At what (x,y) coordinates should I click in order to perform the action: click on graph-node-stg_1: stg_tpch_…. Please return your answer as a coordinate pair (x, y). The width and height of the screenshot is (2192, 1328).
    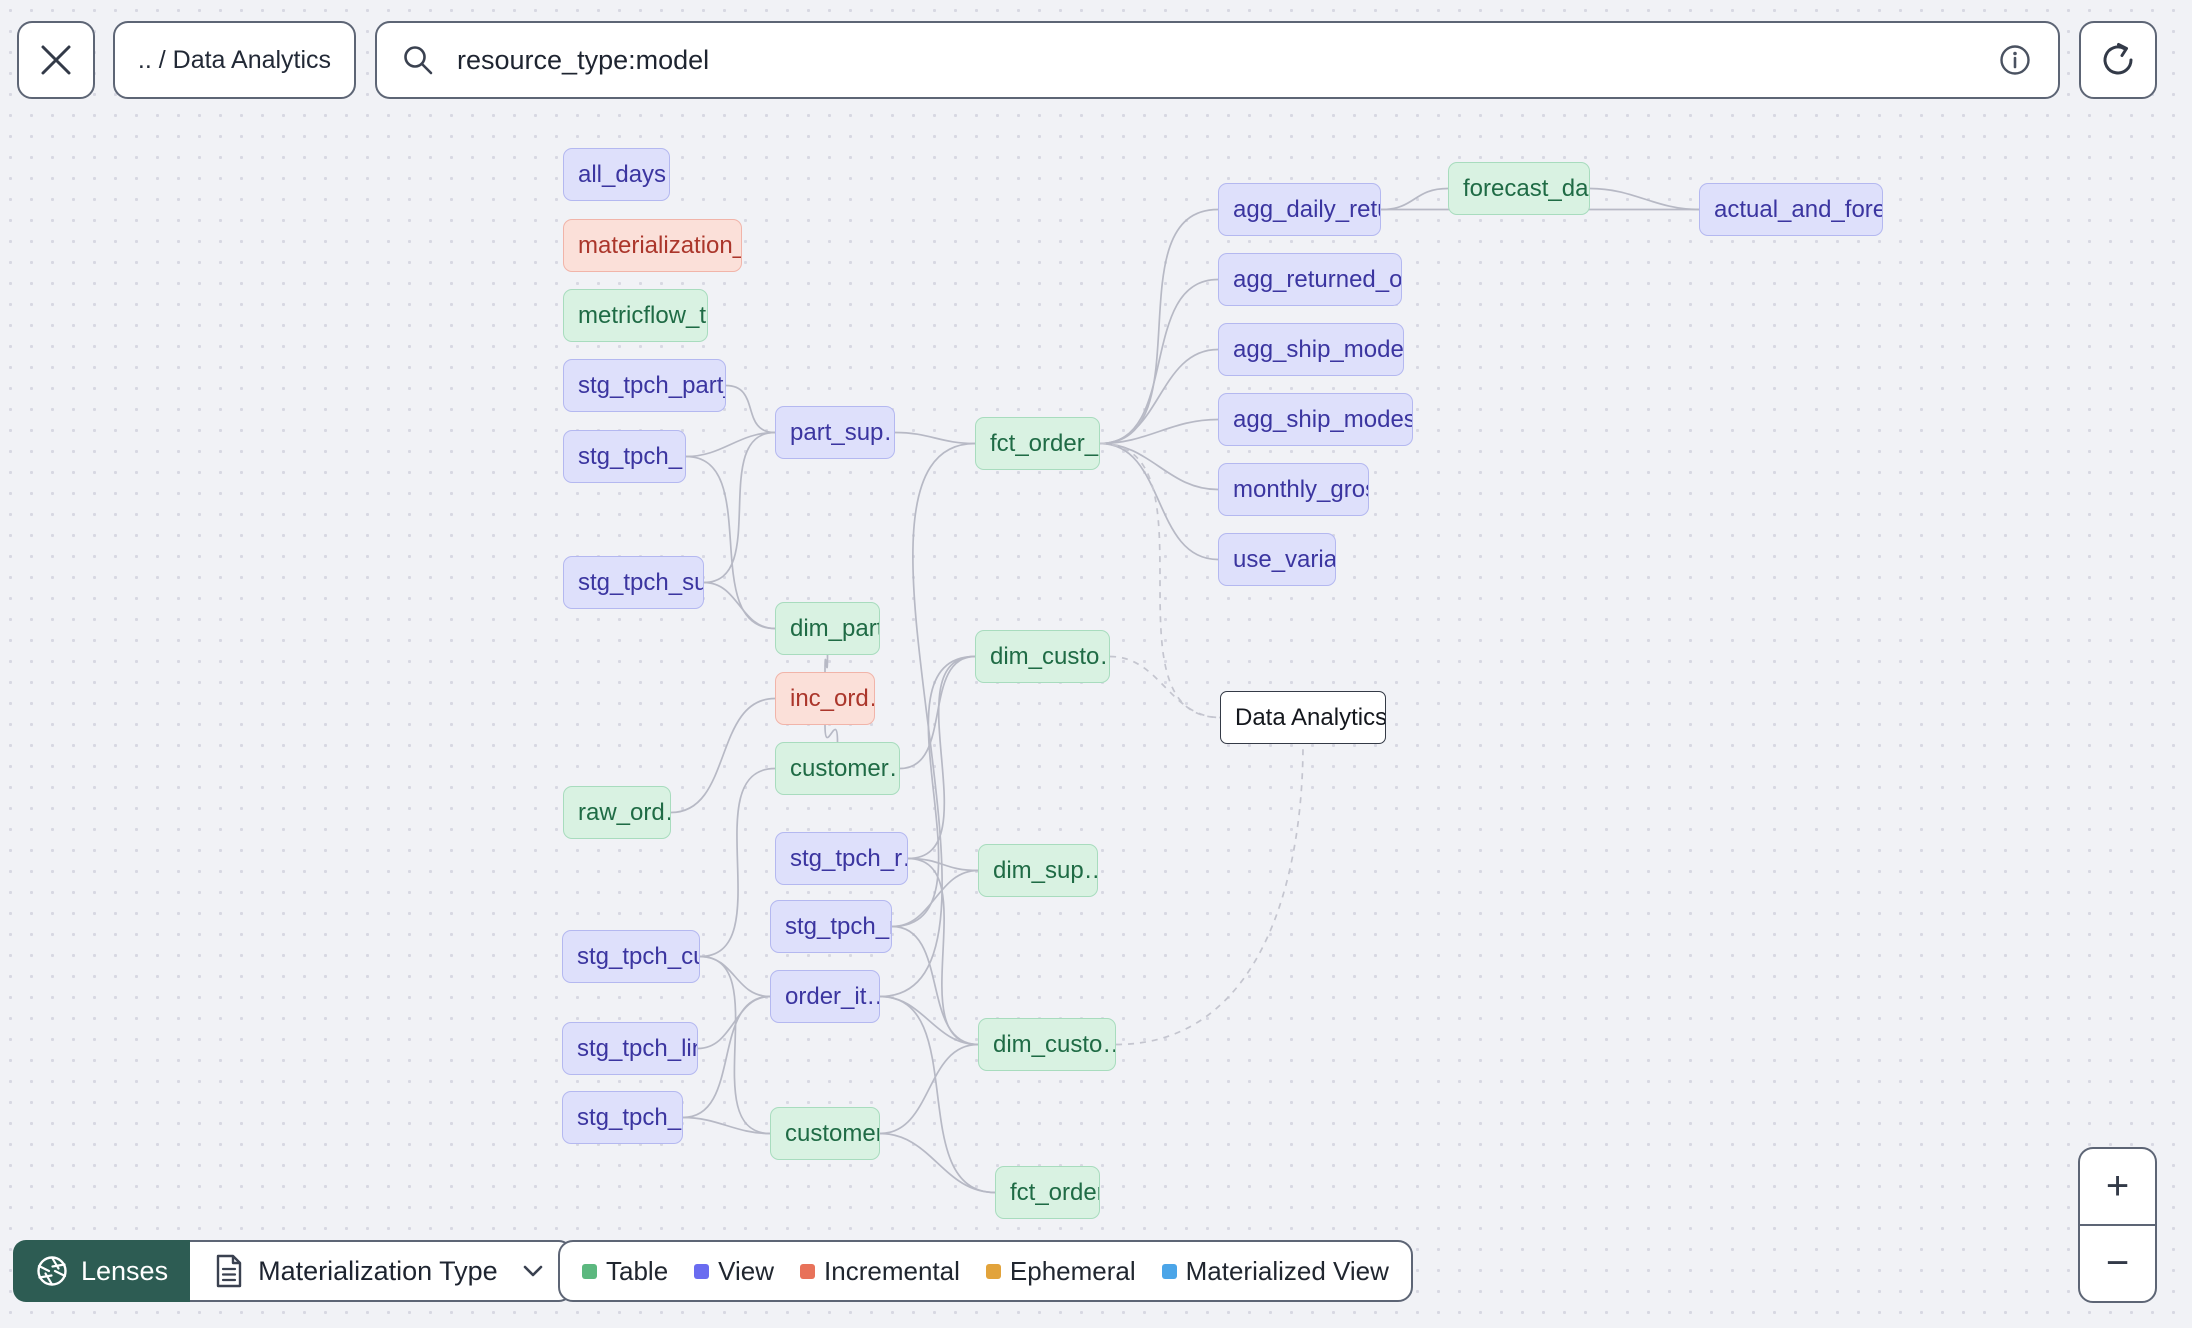
    Looking at the image, I should click on (624, 456).